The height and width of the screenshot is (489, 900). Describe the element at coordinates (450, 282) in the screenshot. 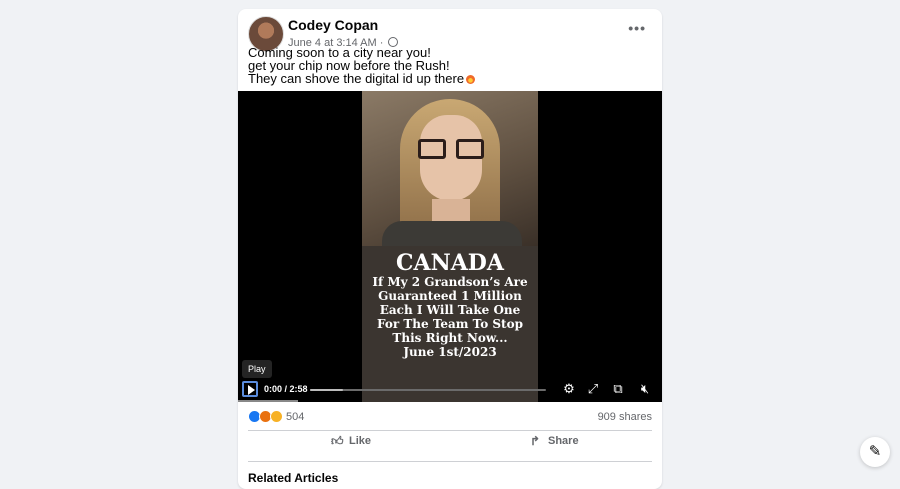

I see `caption-line: If My 2 Grandson’s Are` at that location.